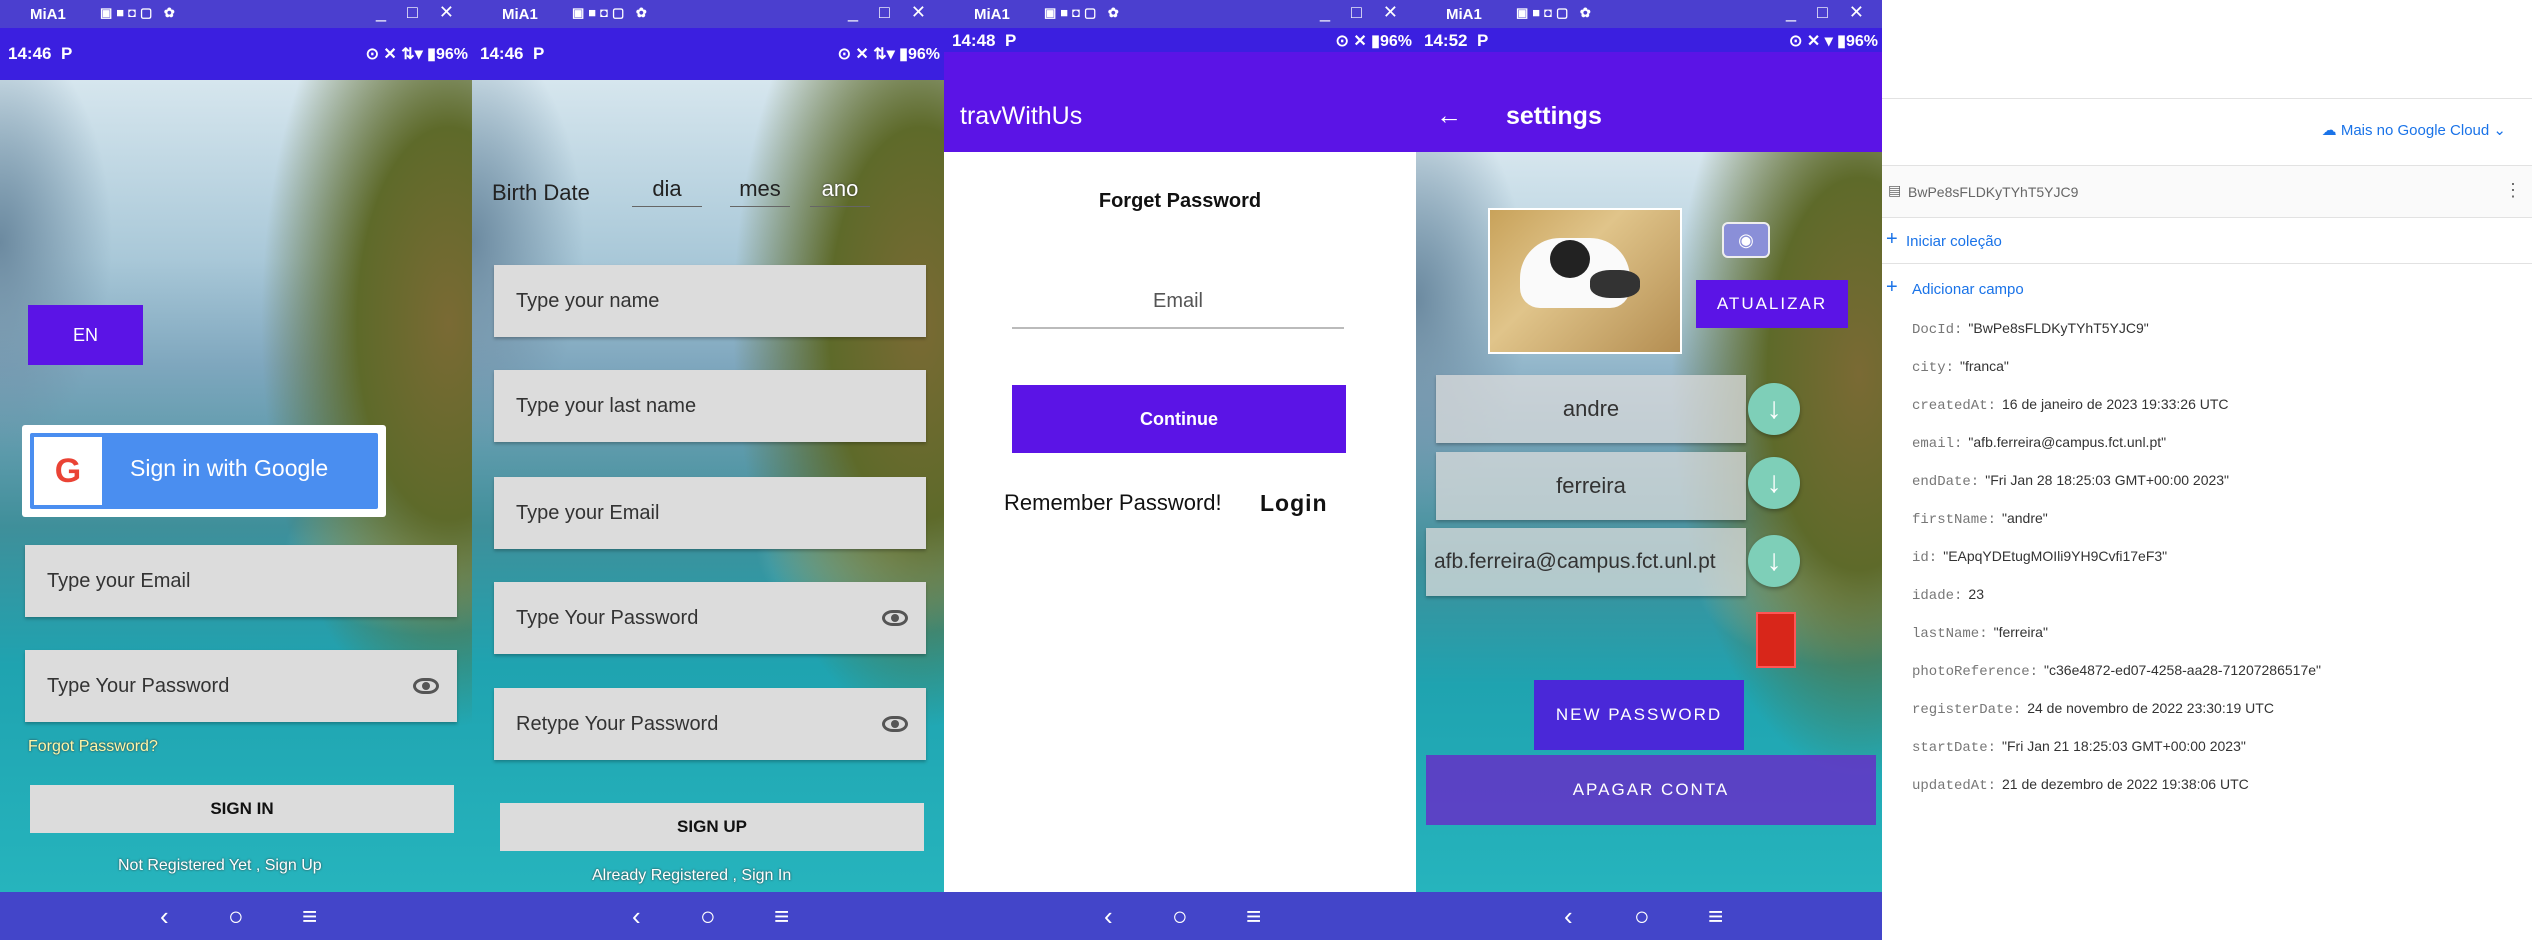 Image resolution: width=2532 pixels, height=940 pixels. What do you see at coordinates (708, 14) in the screenshot?
I see `window-titlebar: MiA1 ▣■◘▢ ✿ _ □ ✕` at bounding box center [708, 14].